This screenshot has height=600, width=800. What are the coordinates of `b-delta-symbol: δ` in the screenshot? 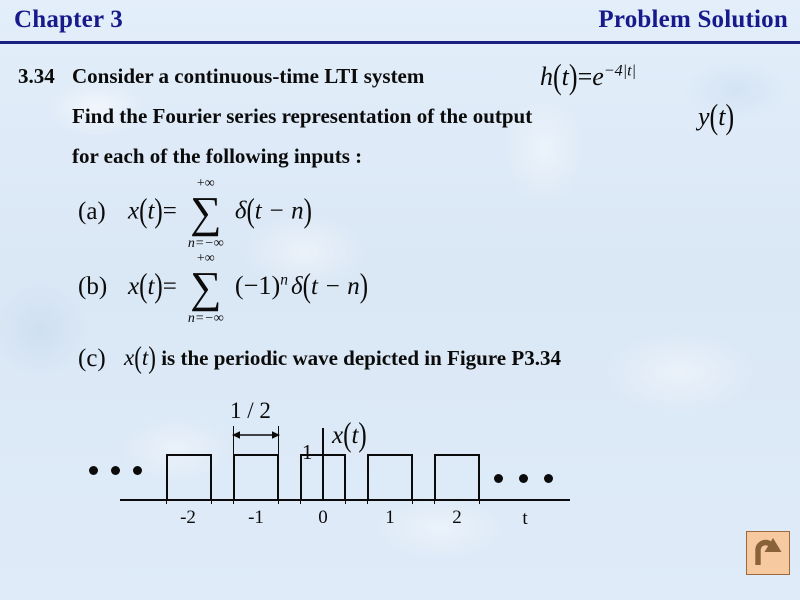 It's located at (297, 286).